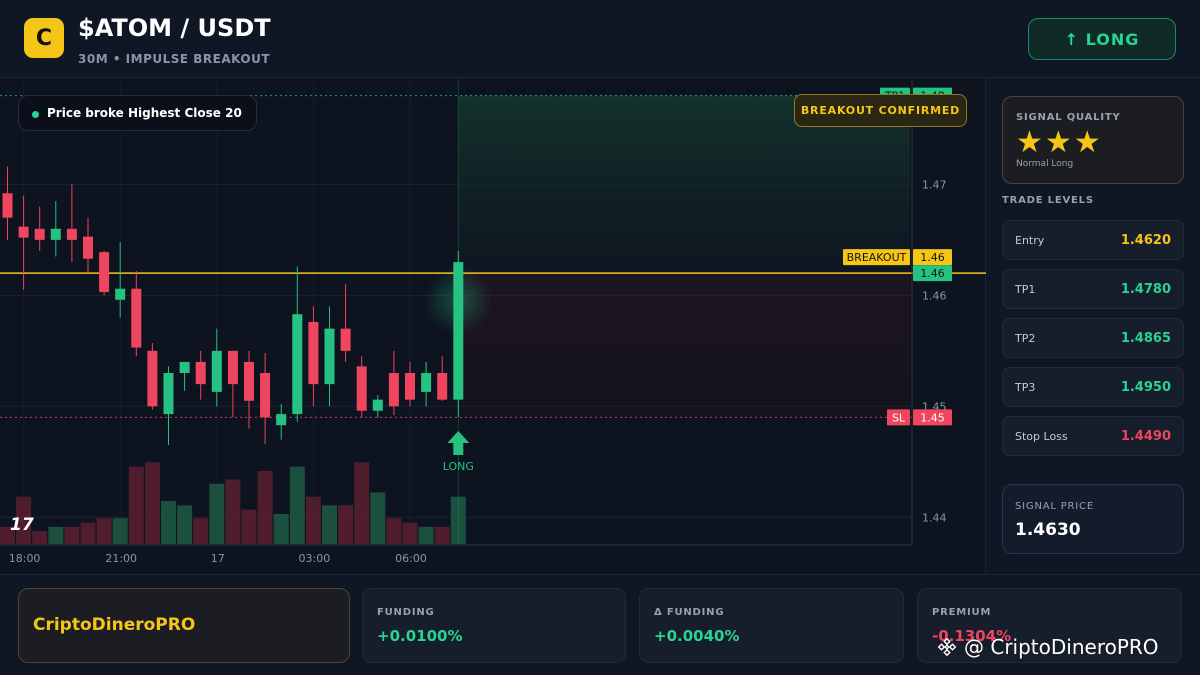 This screenshot has width=1200, height=675. What do you see at coordinates (1025, 338) in the screenshot?
I see `level-label: TP2` at bounding box center [1025, 338].